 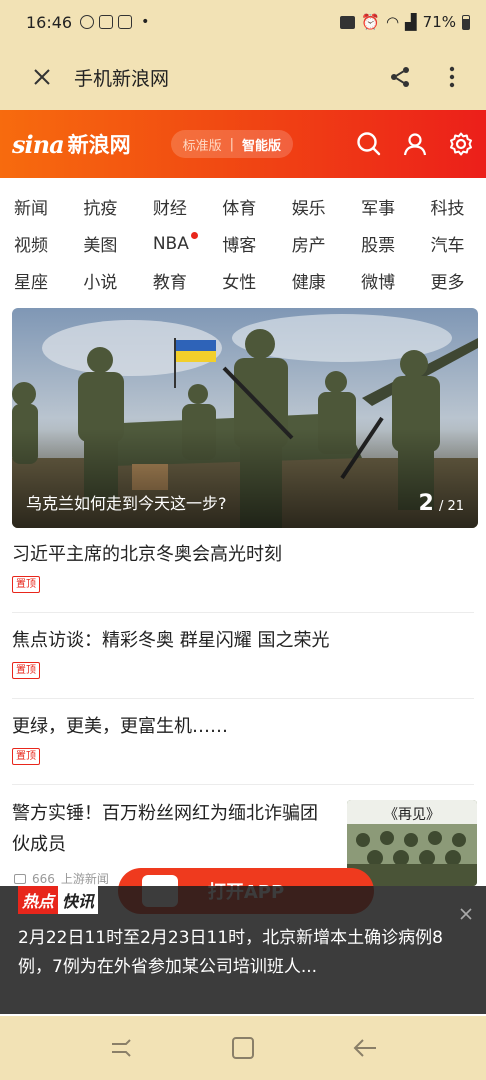 What do you see at coordinates (103, 206) in the screenshot?
I see `nav-item: 抗疫` at bounding box center [103, 206].